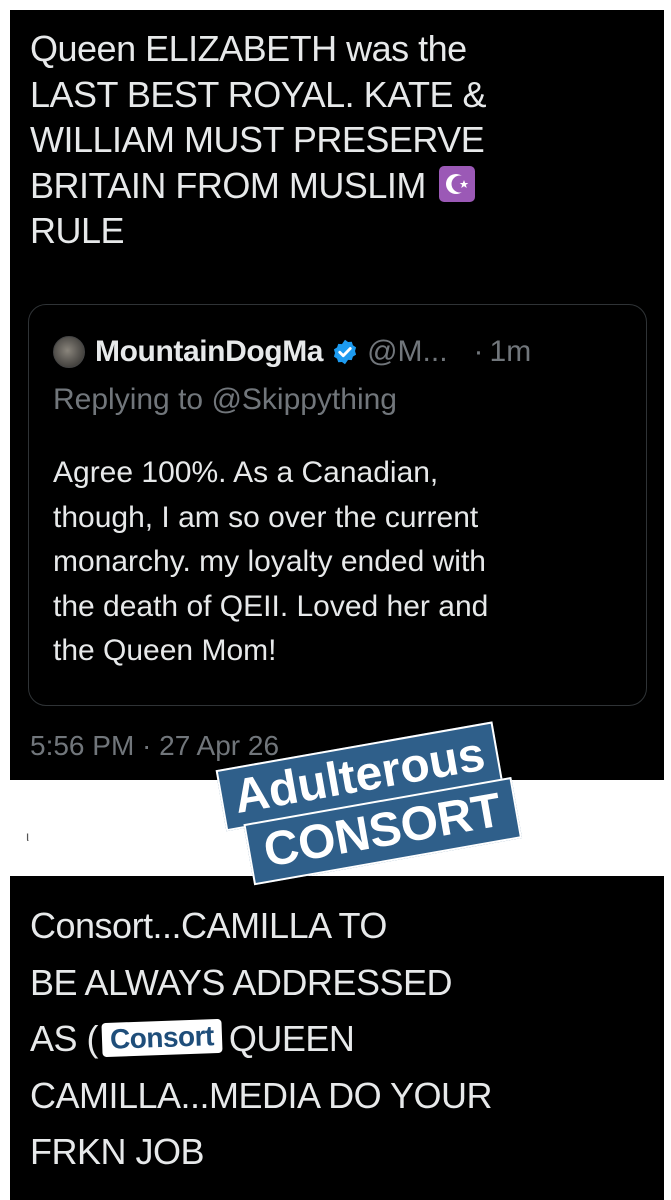 This screenshot has width=671, height=1200. What do you see at coordinates (64, 1038) in the screenshot?
I see `tweet-line-text: AS (` at bounding box center [64, 1038].